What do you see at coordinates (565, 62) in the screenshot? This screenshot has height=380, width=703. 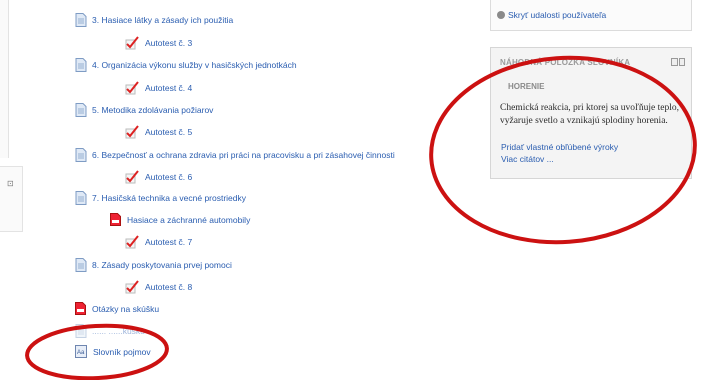 I see `block-title: NÁHODNÁ POLOŽKA SLOVNÍKA` at bounding box center [565, 62].